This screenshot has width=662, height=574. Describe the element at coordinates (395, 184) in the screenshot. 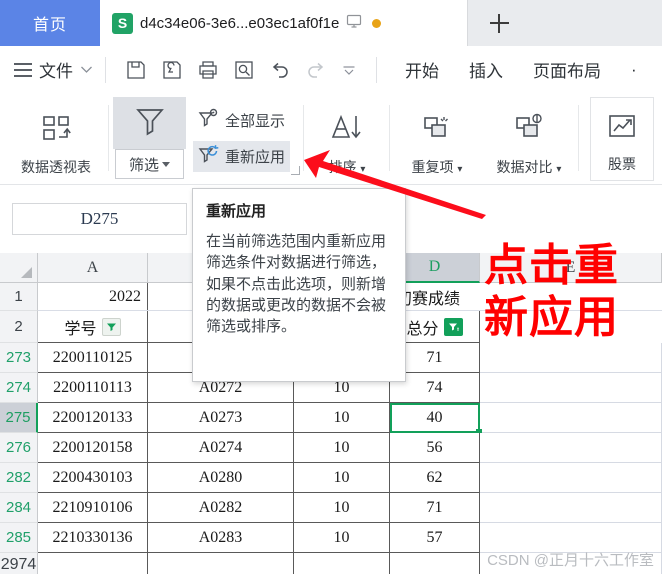

I see `red-arrow-annotation` at that location.